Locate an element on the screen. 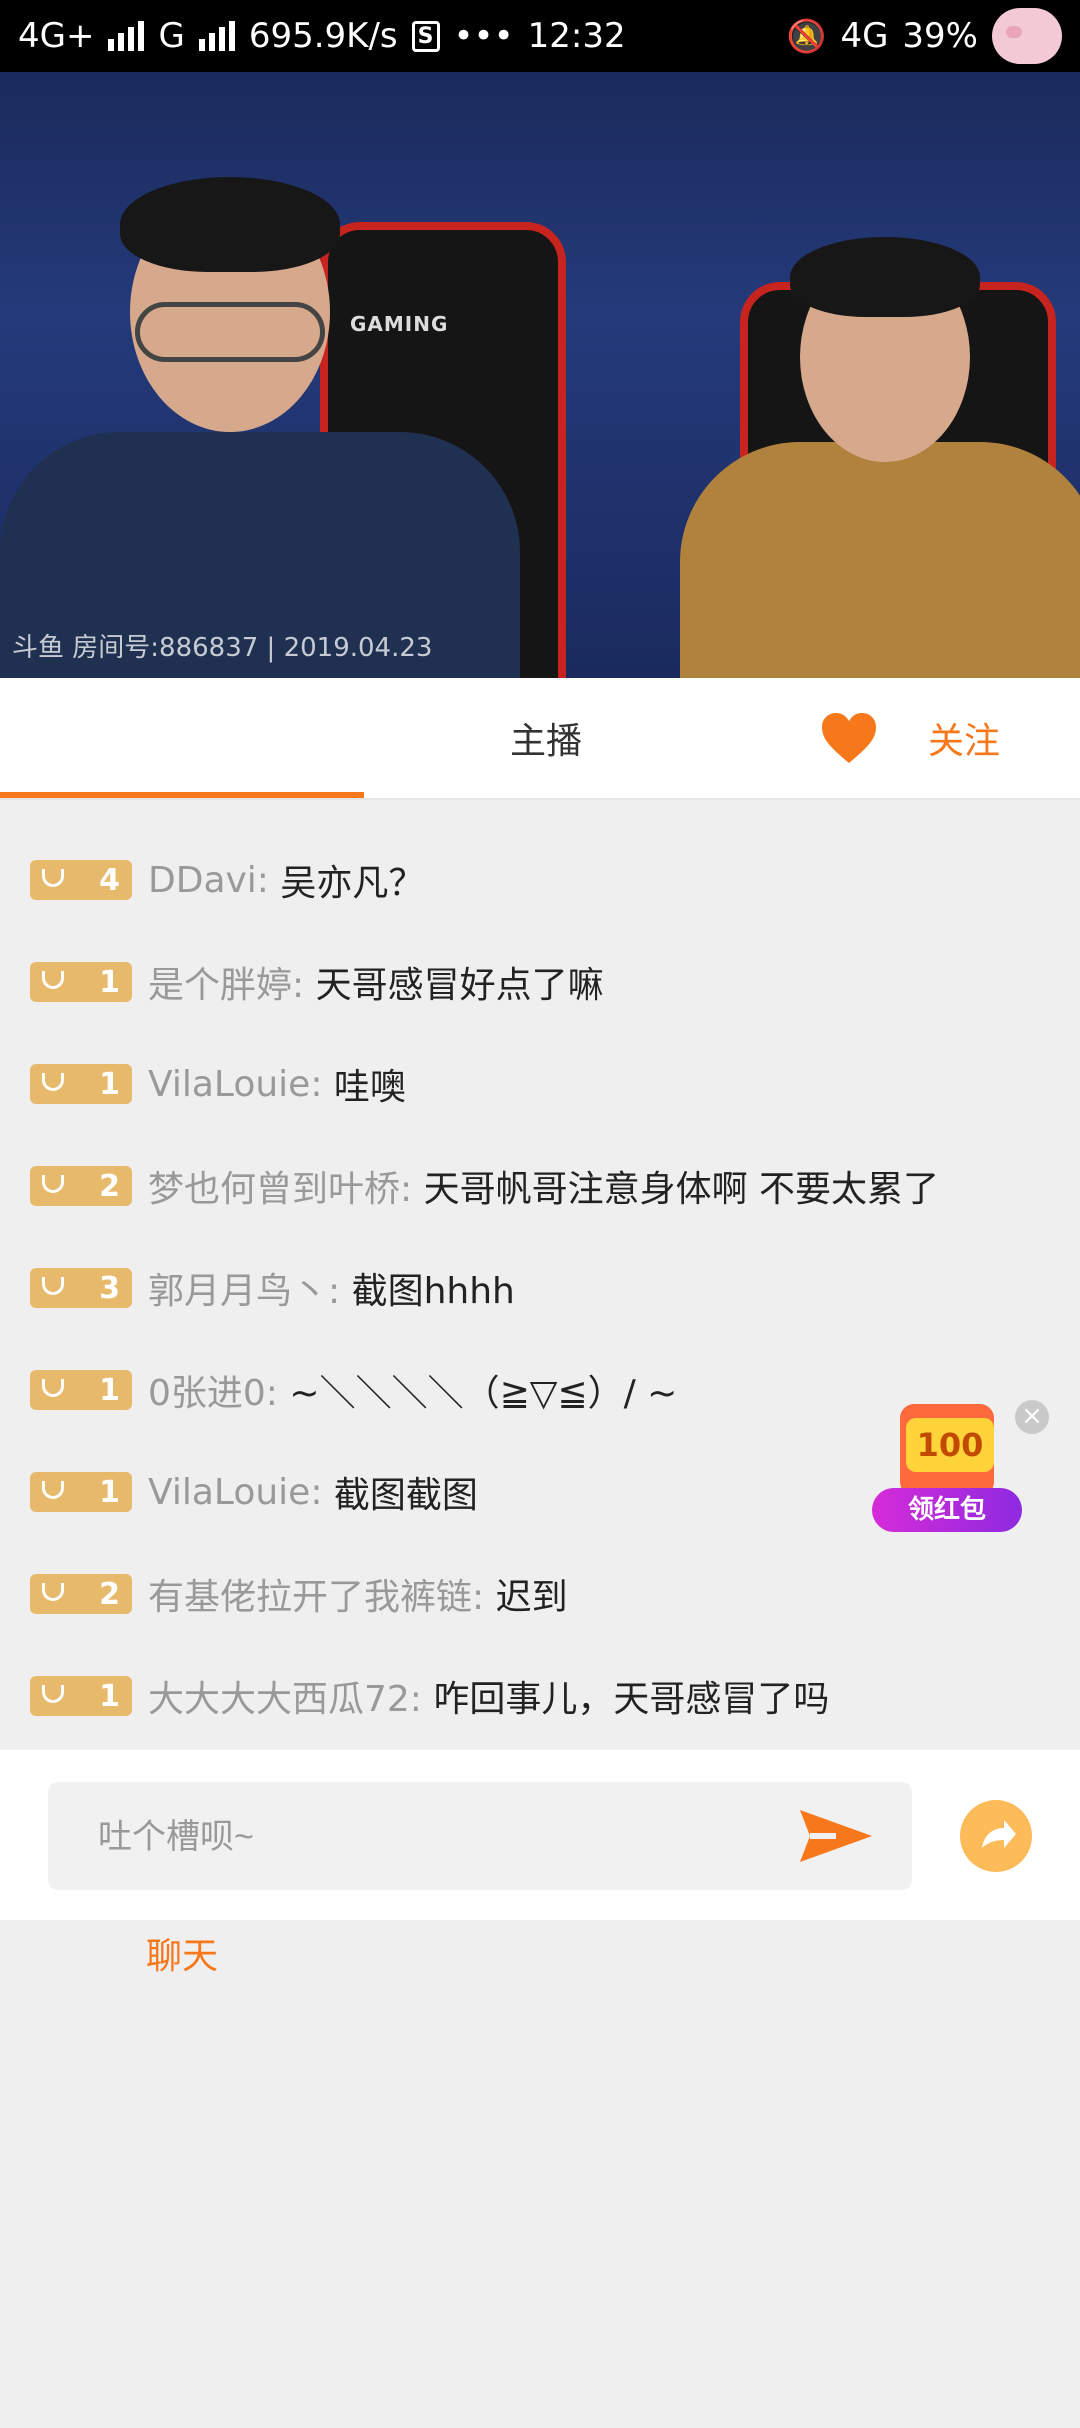  input-bar is located at coordinates (540, 1835).